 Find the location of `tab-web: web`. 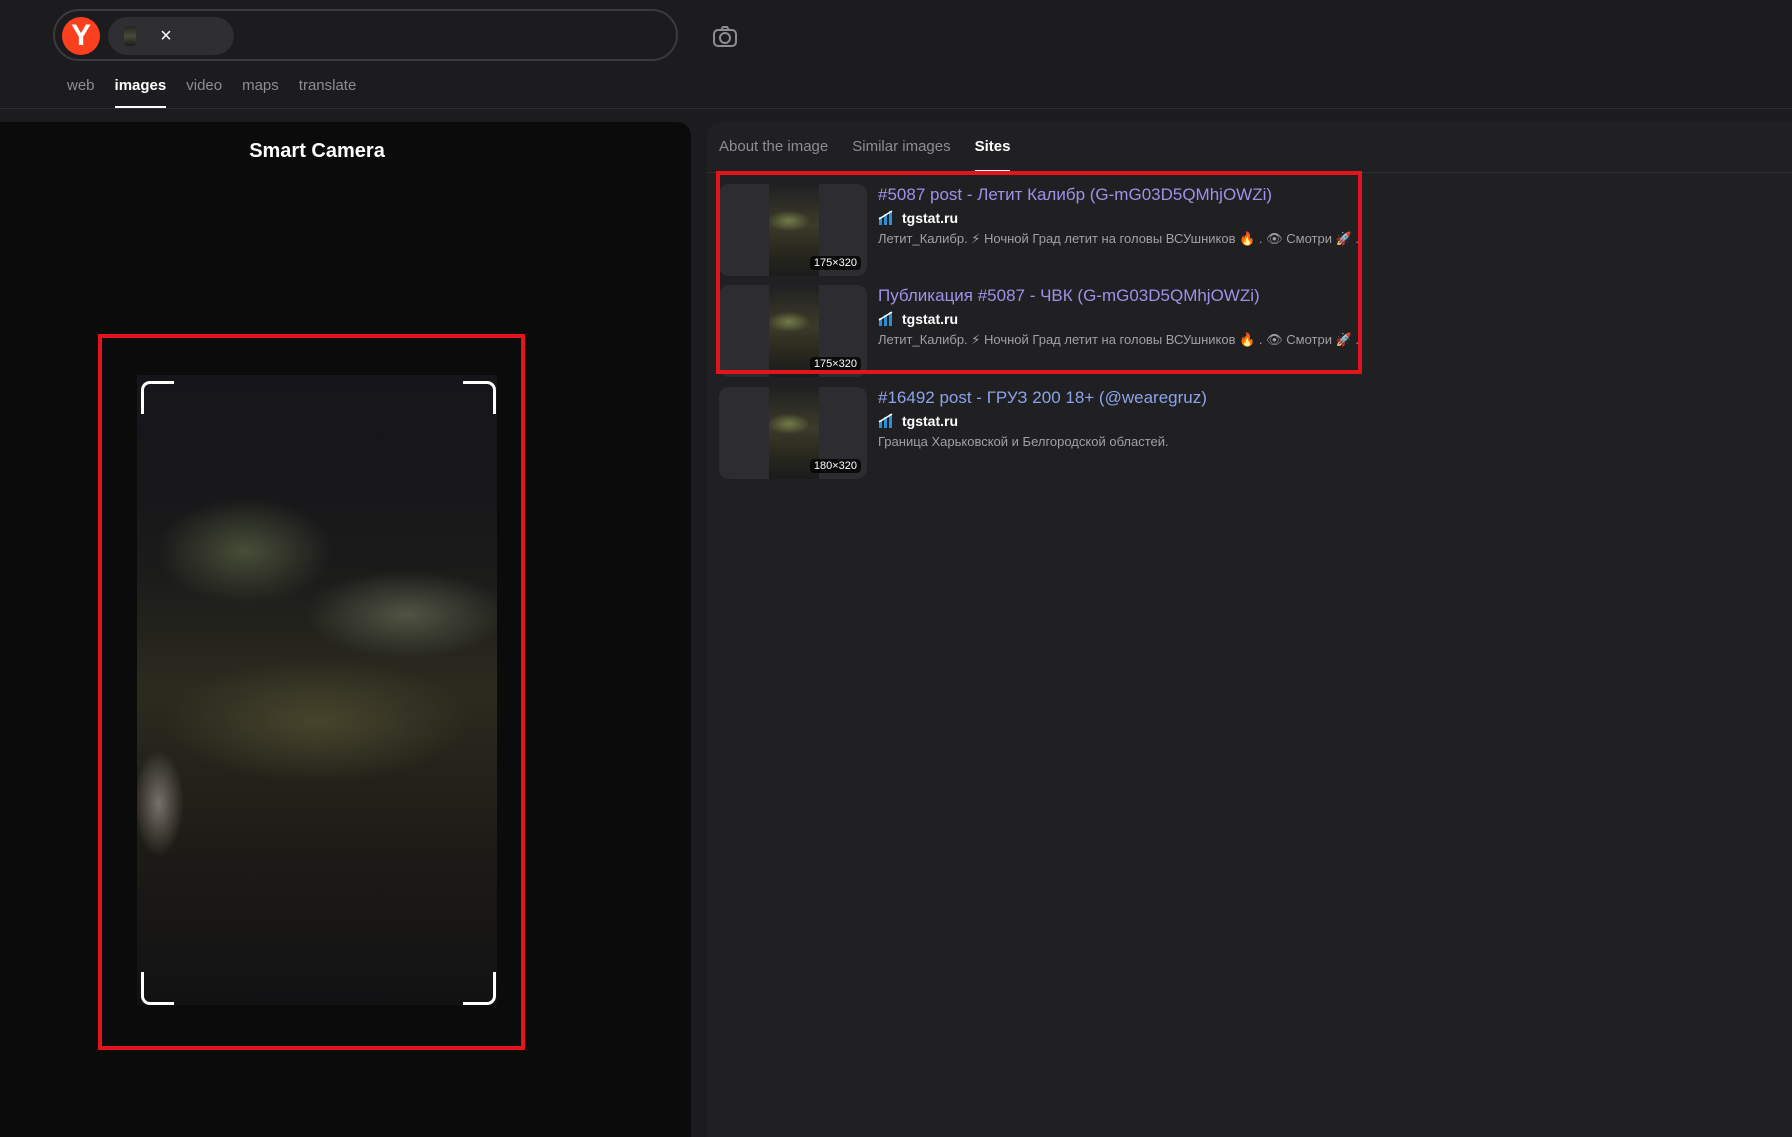

tab-web: web is located at coordinates (81, 91).